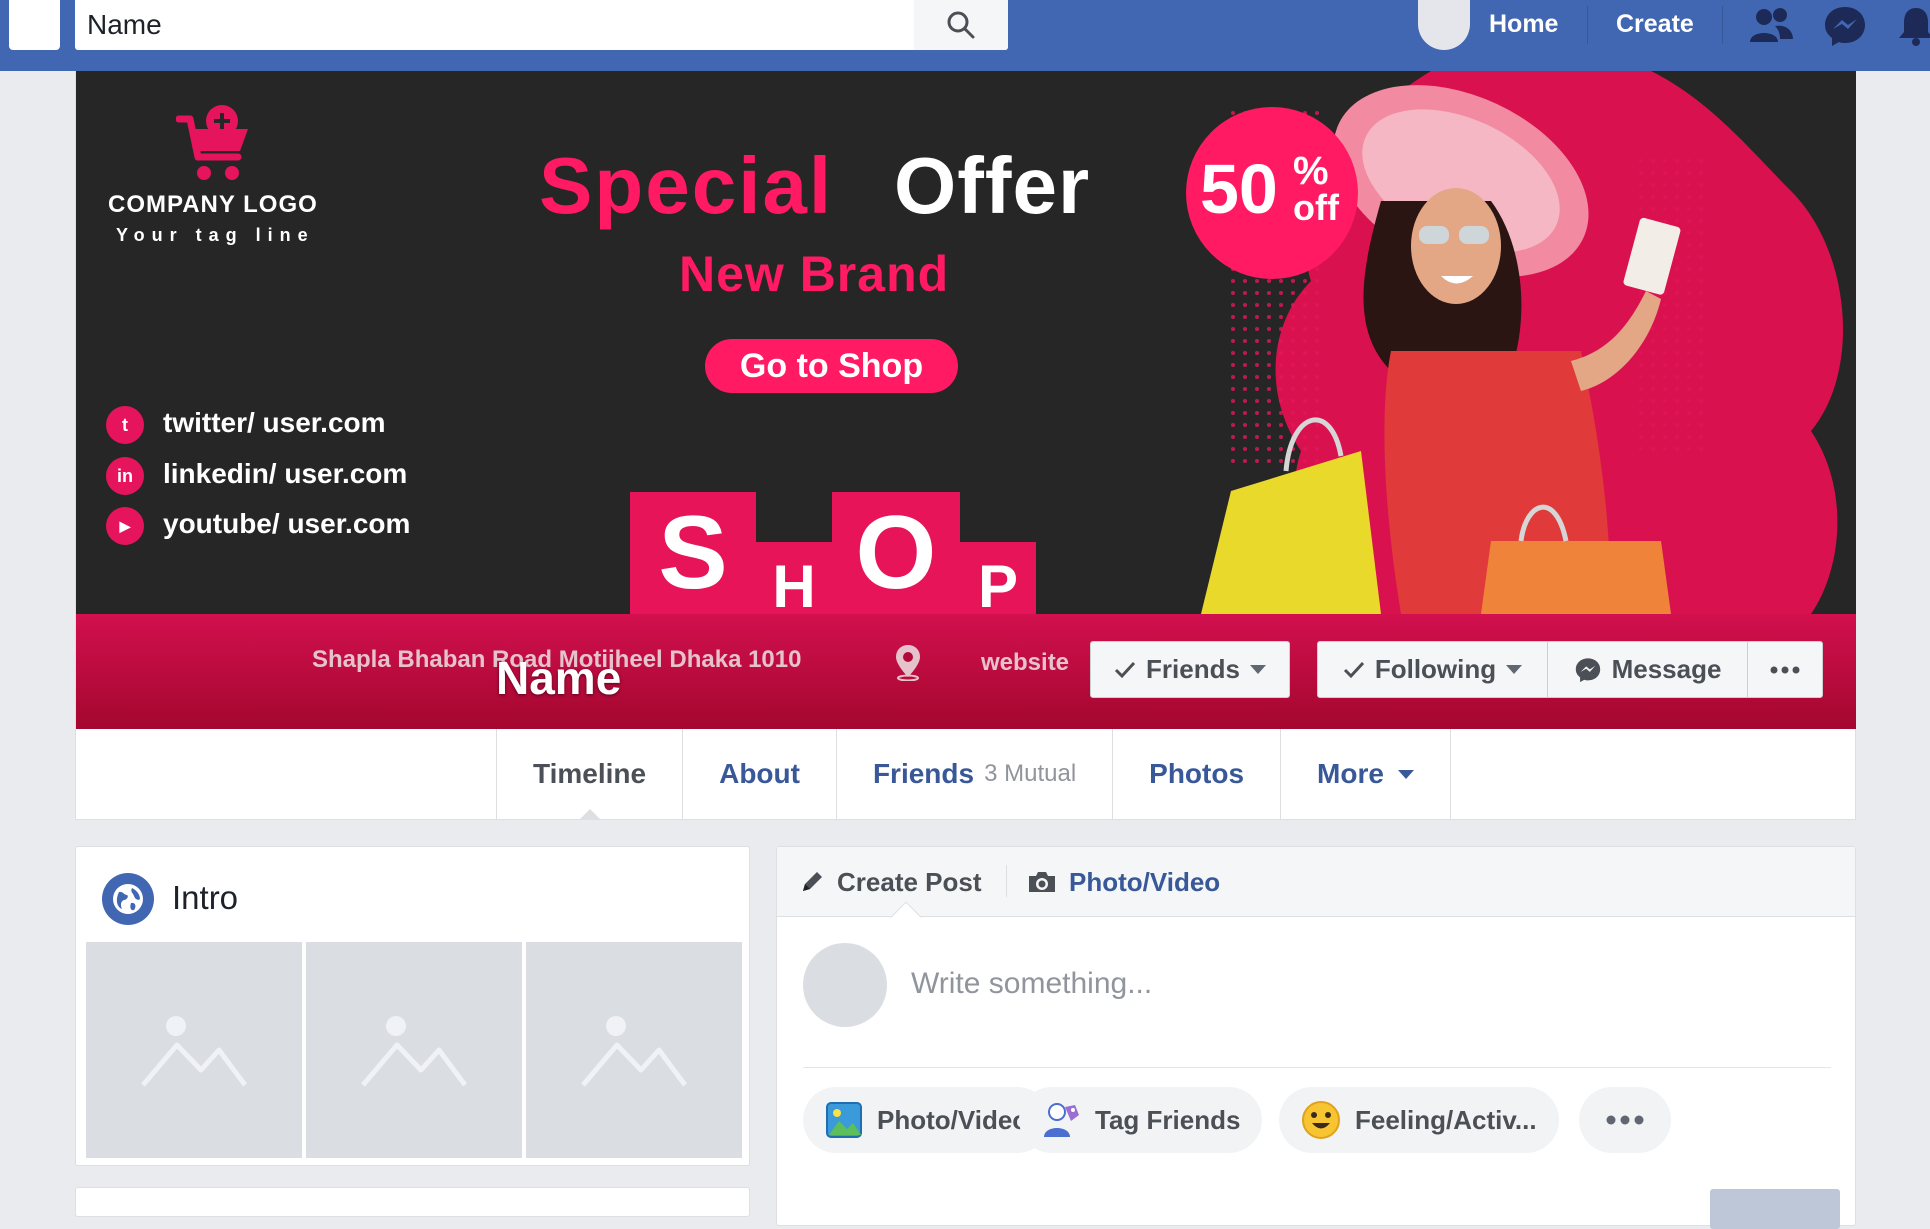 The image size is (1930, 1229). I want to click on globe-icon, so click(128, 899).